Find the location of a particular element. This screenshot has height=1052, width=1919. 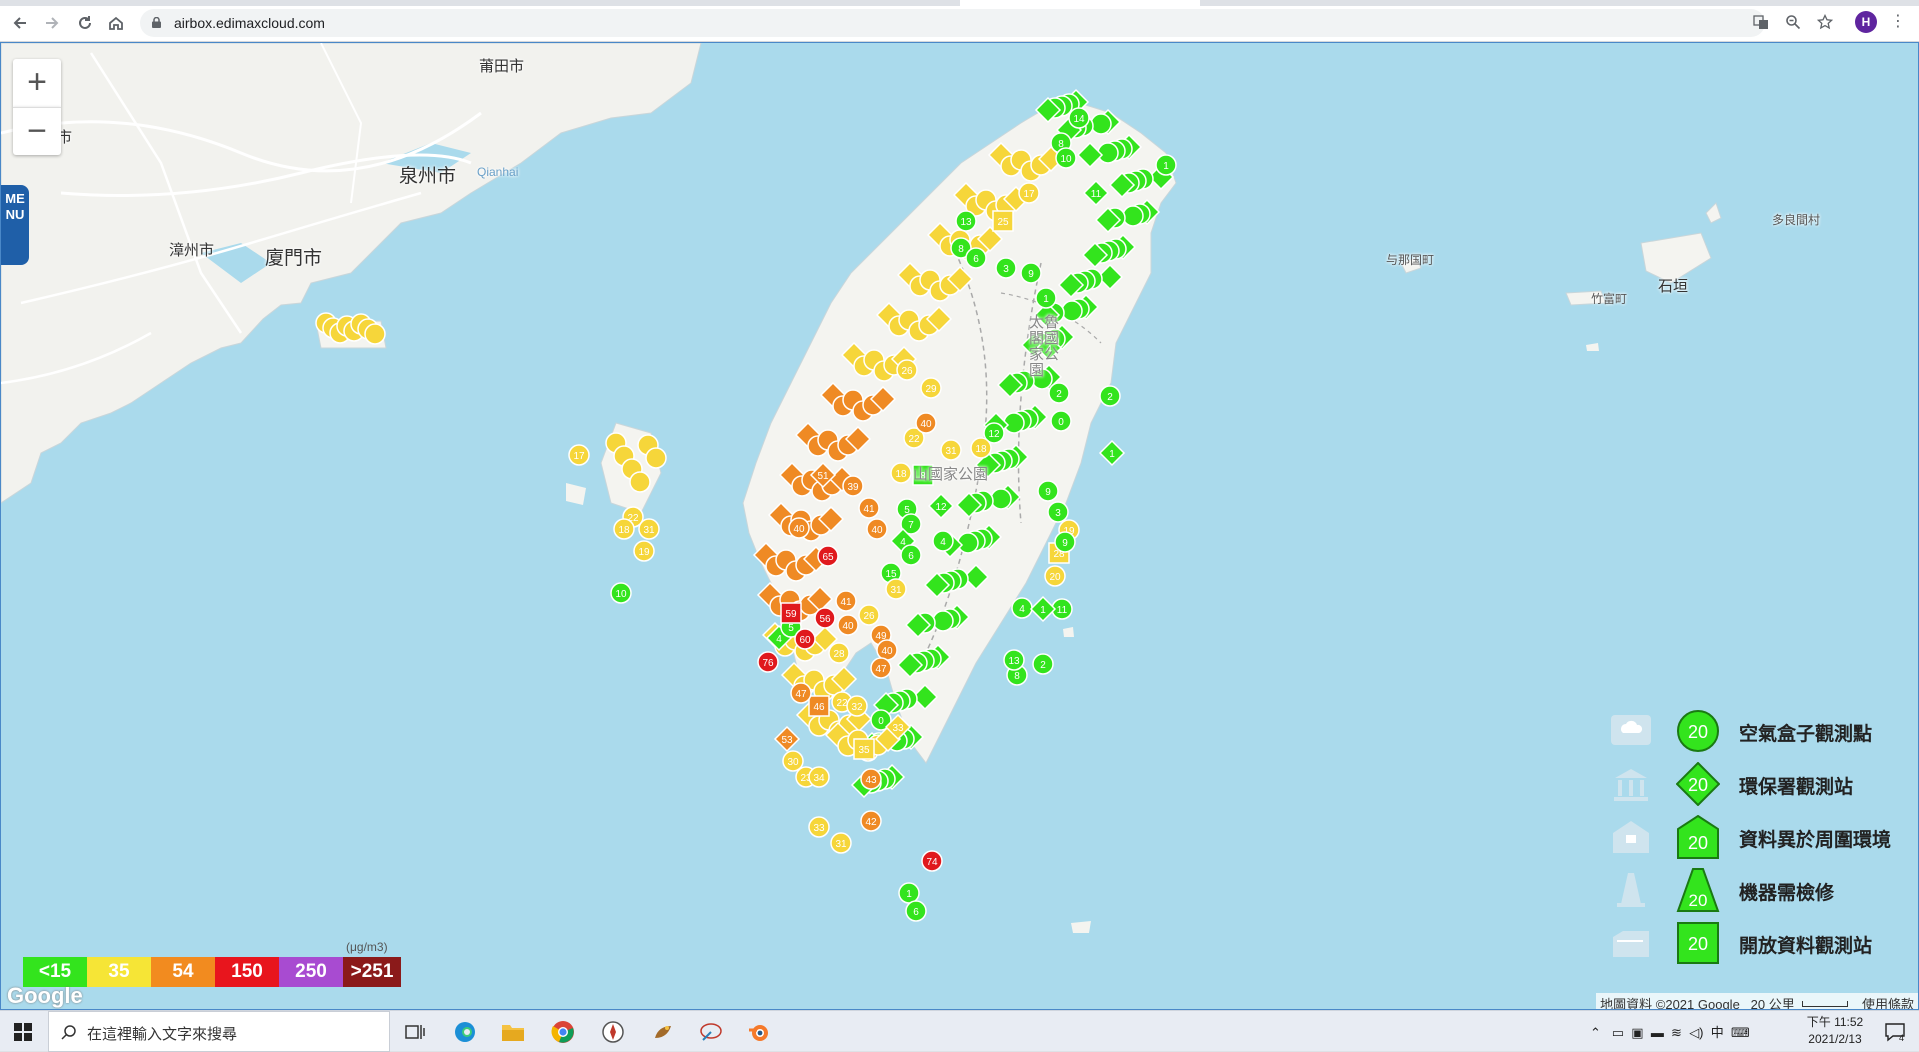

menu-tab: MENU is located at coordinates (15, 225).